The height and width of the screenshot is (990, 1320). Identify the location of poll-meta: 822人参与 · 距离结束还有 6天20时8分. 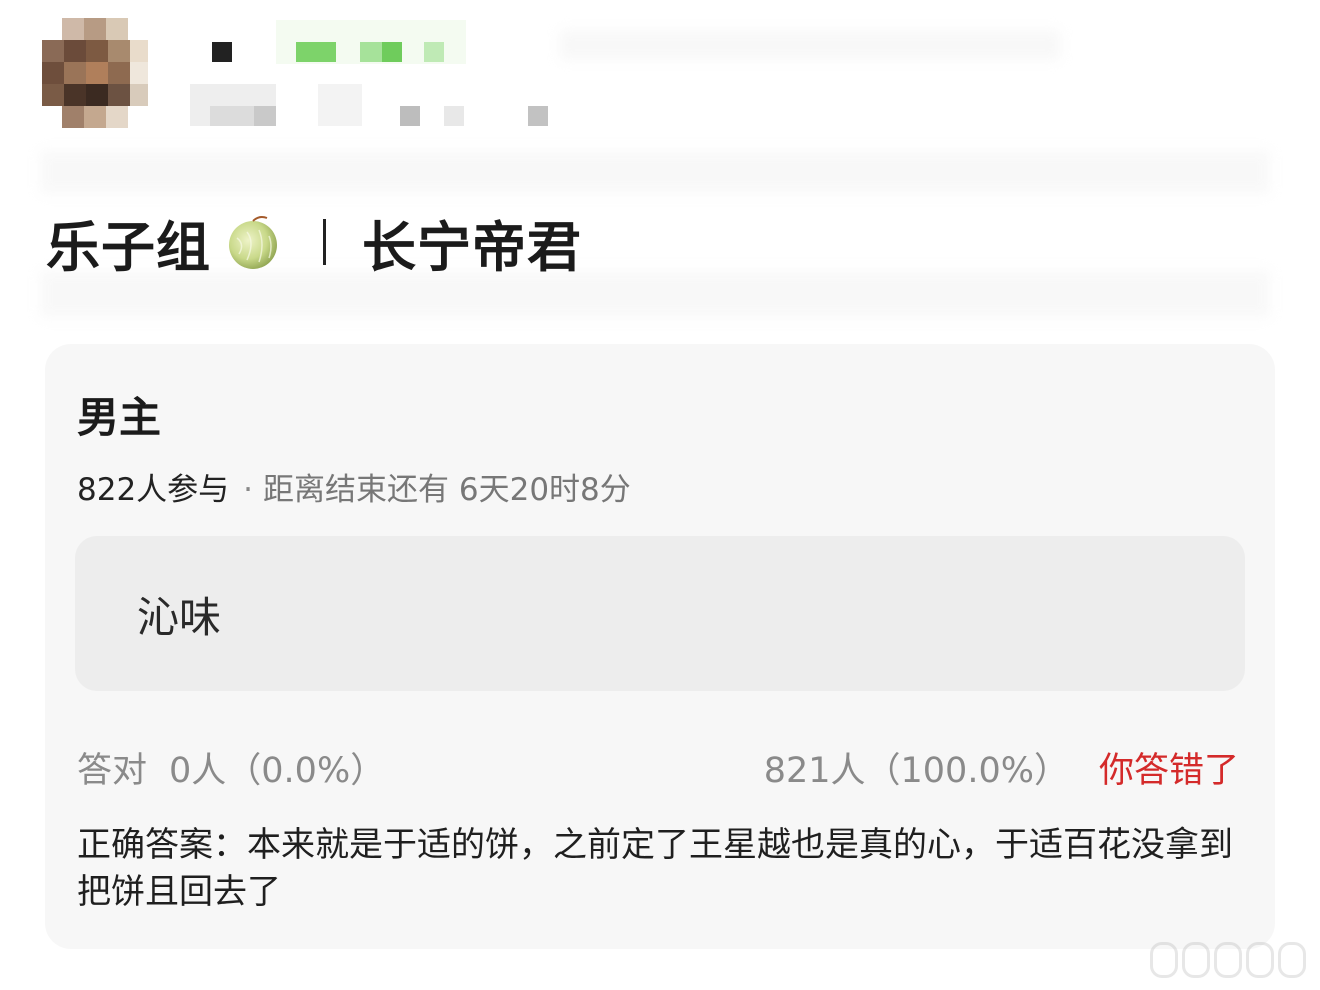
(354, 486).